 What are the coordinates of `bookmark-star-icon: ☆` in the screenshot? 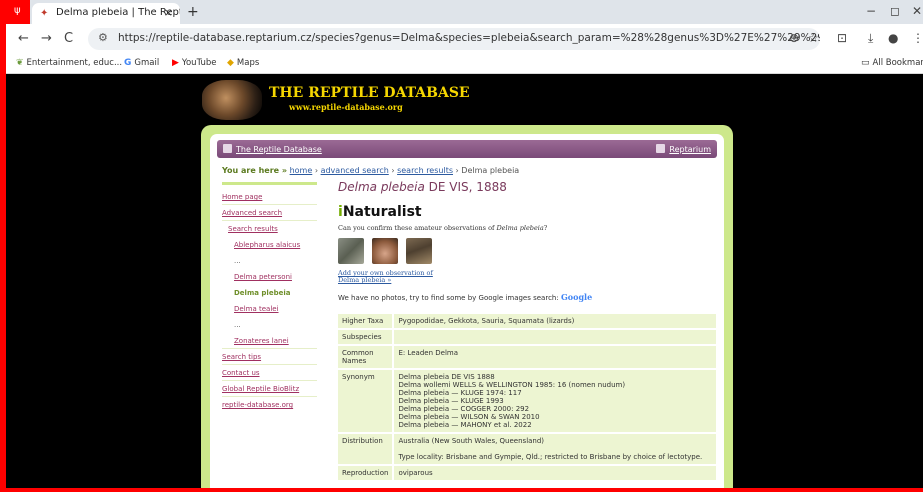 It's located at (813, 38).